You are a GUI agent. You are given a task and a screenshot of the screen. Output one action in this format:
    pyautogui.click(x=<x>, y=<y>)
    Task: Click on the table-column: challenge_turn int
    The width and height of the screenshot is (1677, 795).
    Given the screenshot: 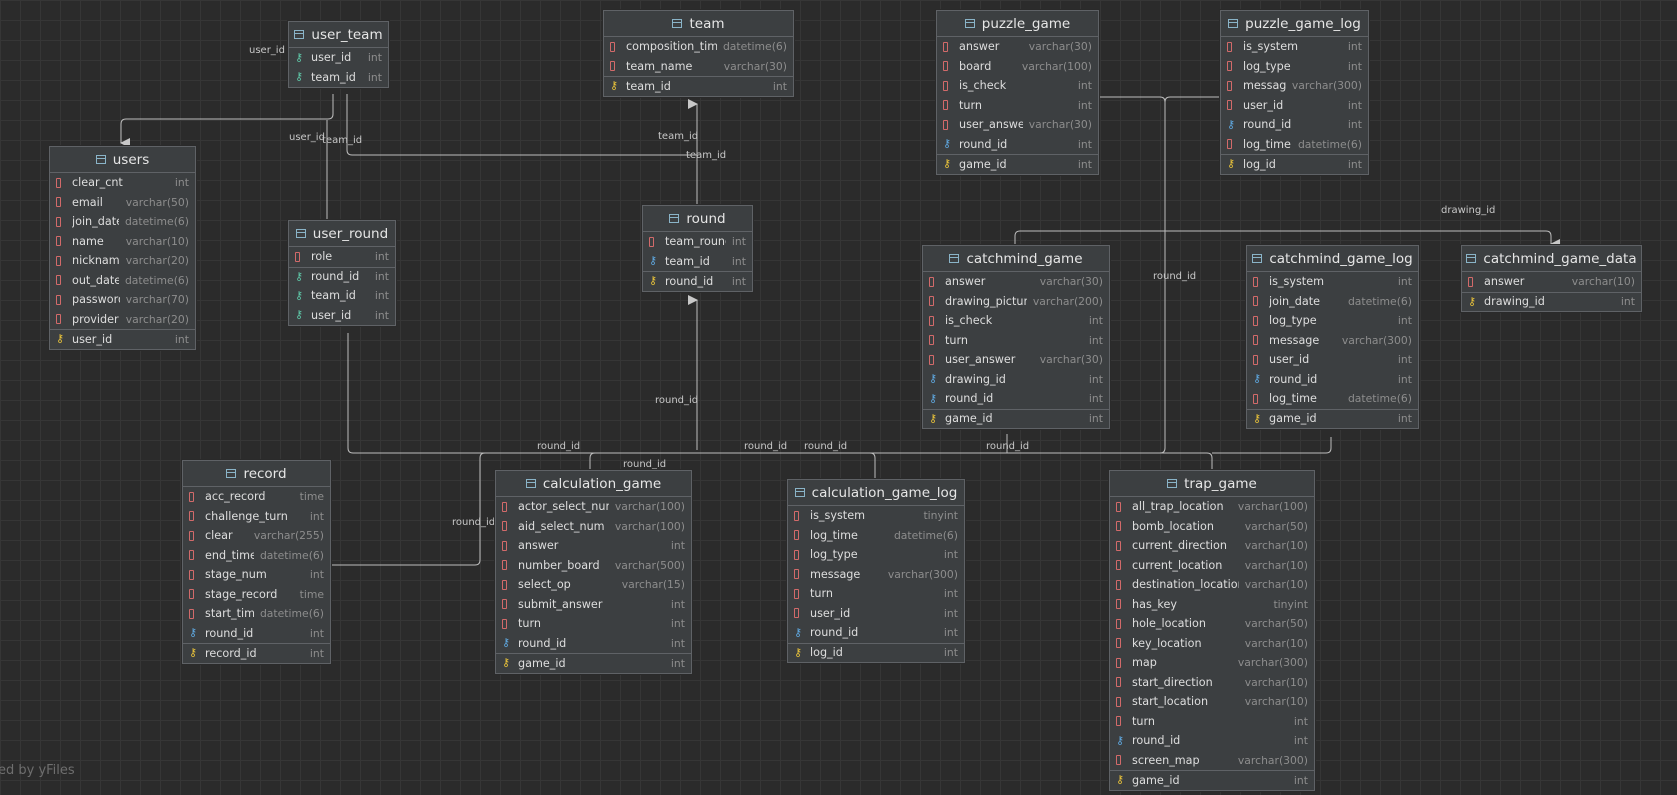 What is the action you would take?
    pyautogui.click(x=256, y=517)
    